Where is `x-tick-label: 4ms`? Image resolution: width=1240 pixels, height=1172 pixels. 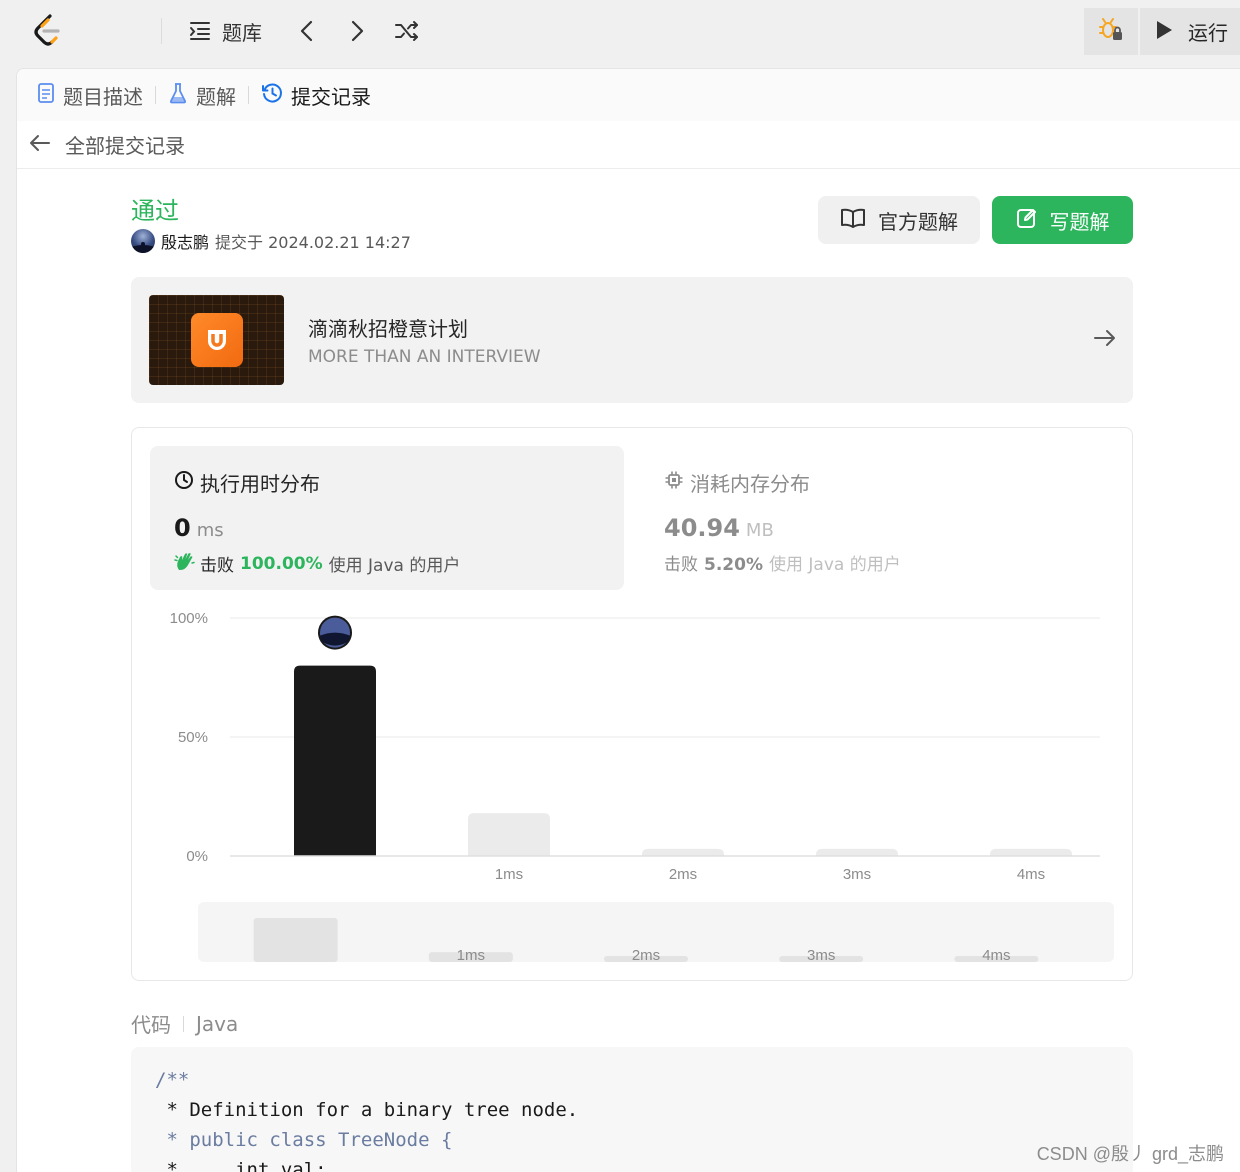
x-tick-label: 4ms is located at coordinates (1031, 874).